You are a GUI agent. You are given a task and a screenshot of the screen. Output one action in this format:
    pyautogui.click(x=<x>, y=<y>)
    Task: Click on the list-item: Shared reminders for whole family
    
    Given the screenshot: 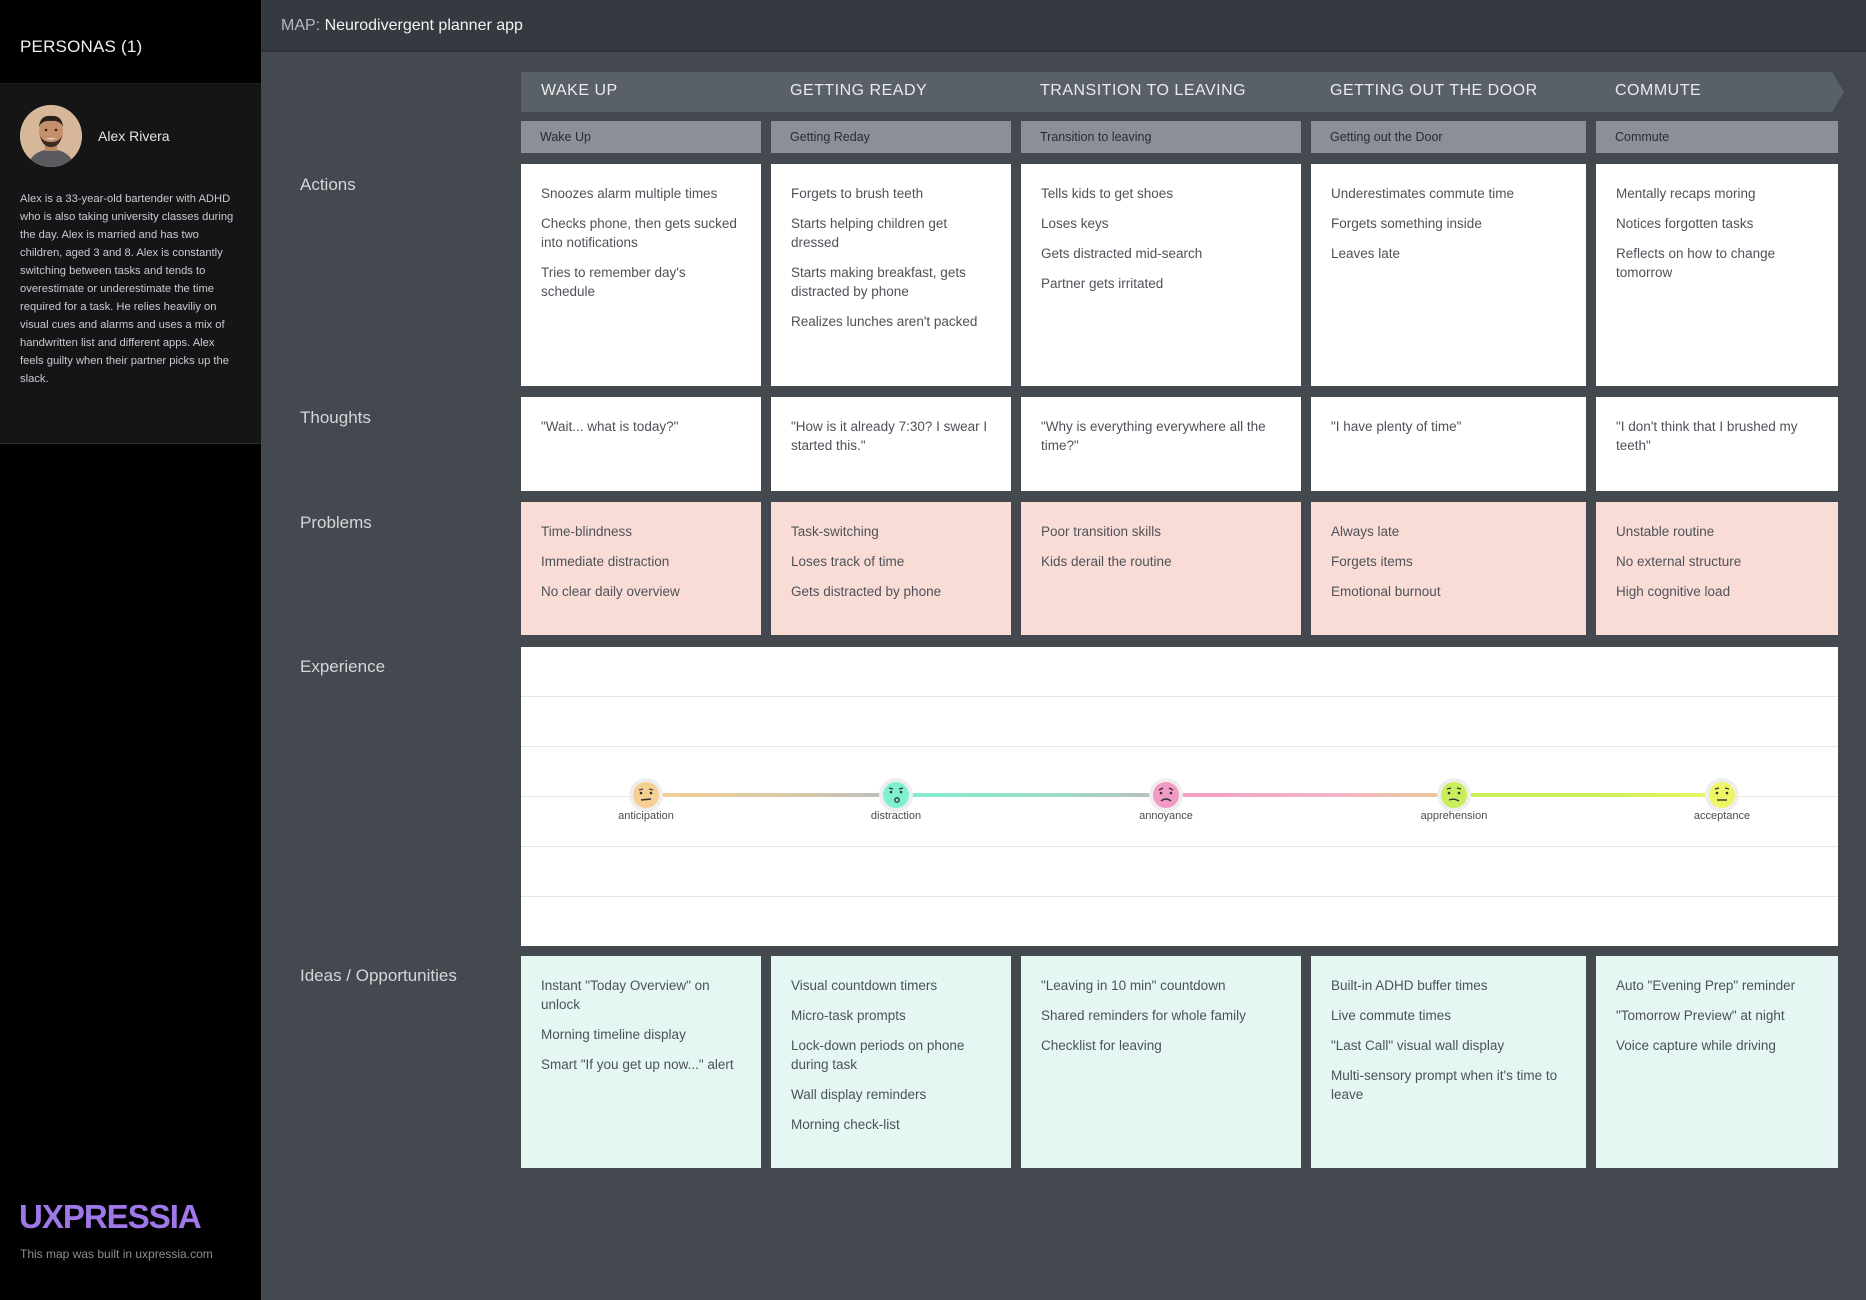 What is the action you would take?
    pyautogui.click(x=1143, y=1015)
    